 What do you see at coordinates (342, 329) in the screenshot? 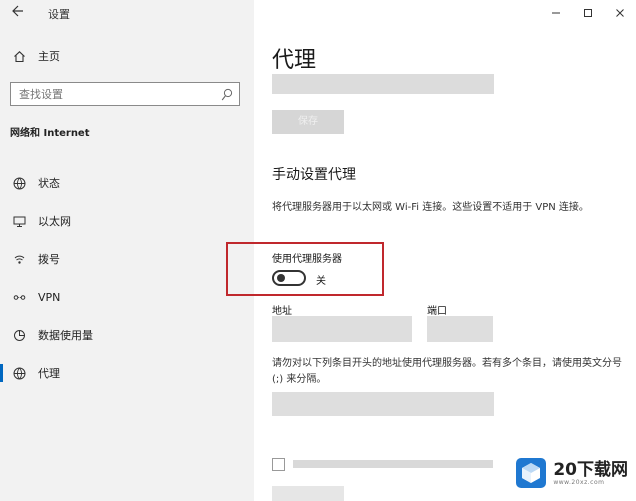
I see `address-input` at bounding box center [342, 329].